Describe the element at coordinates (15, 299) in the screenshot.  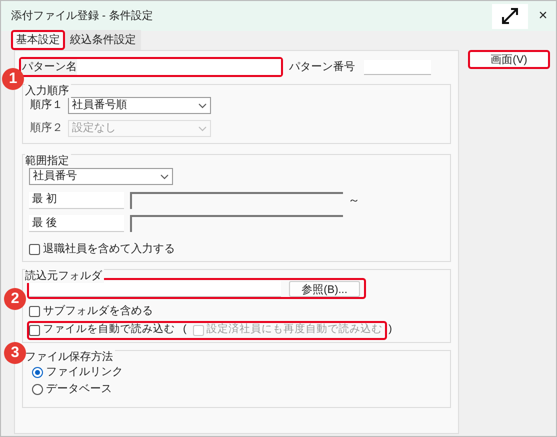
I see `callout-badge: 2` at that location.